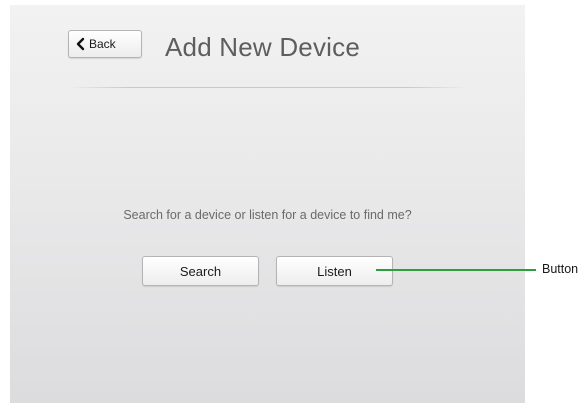 The height and width of the screenshot is (403, 582). I want to click on chevron-left-icon, so click(81, 44).